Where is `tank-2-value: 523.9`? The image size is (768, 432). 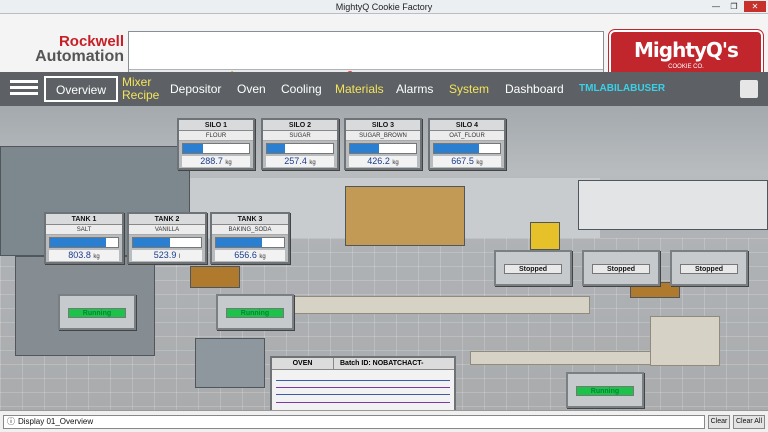 tank-2-value: 523.9 is located at coordinates (165, 255).